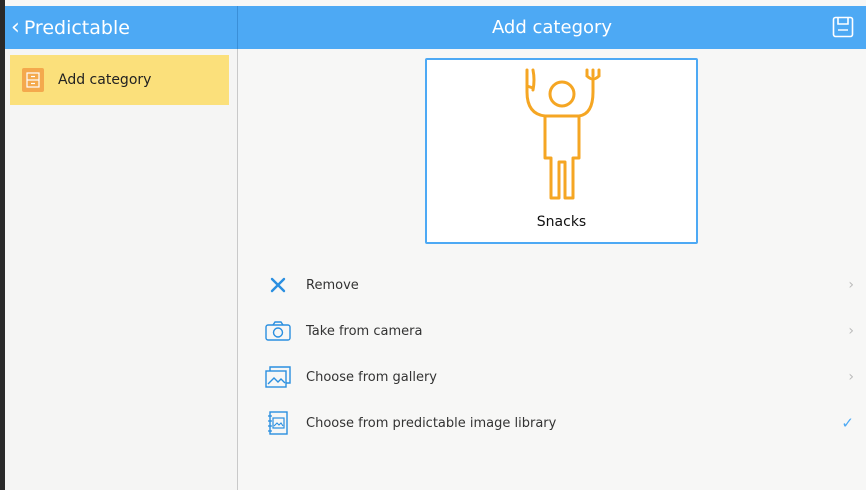  Describe the element at coordinates (76, 27) in the screenshot. I see `back-label: Predictable` at that location.